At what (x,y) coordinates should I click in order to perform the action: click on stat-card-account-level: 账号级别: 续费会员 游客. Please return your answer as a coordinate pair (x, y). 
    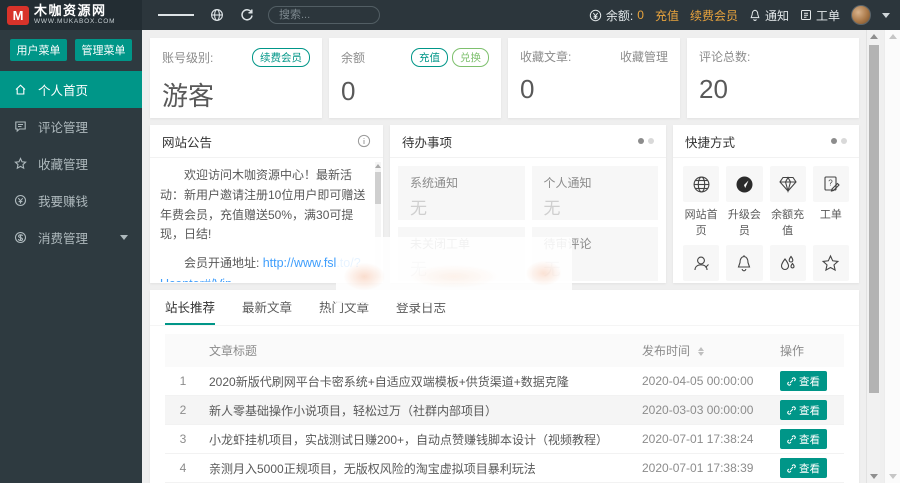
    Looking at the image, I should click on (236, 78).